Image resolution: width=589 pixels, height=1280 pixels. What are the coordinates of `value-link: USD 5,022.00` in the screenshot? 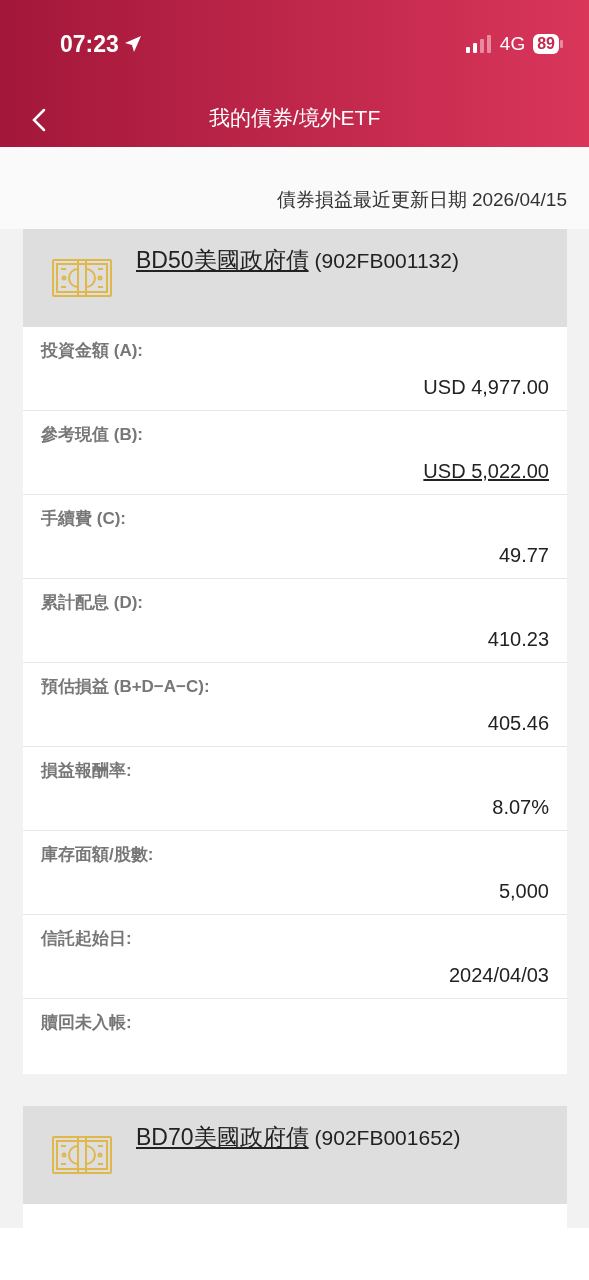 It's located at (486, 471).